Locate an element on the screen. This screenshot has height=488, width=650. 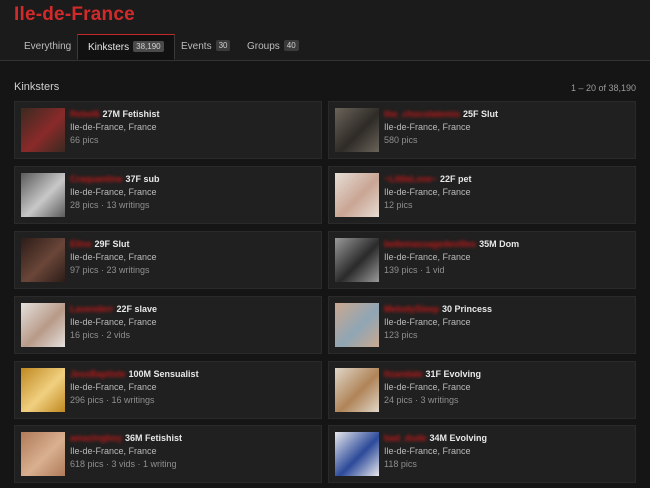
user-name-line: MelodySleep 30 Princess is located at coordinates (438, 309).